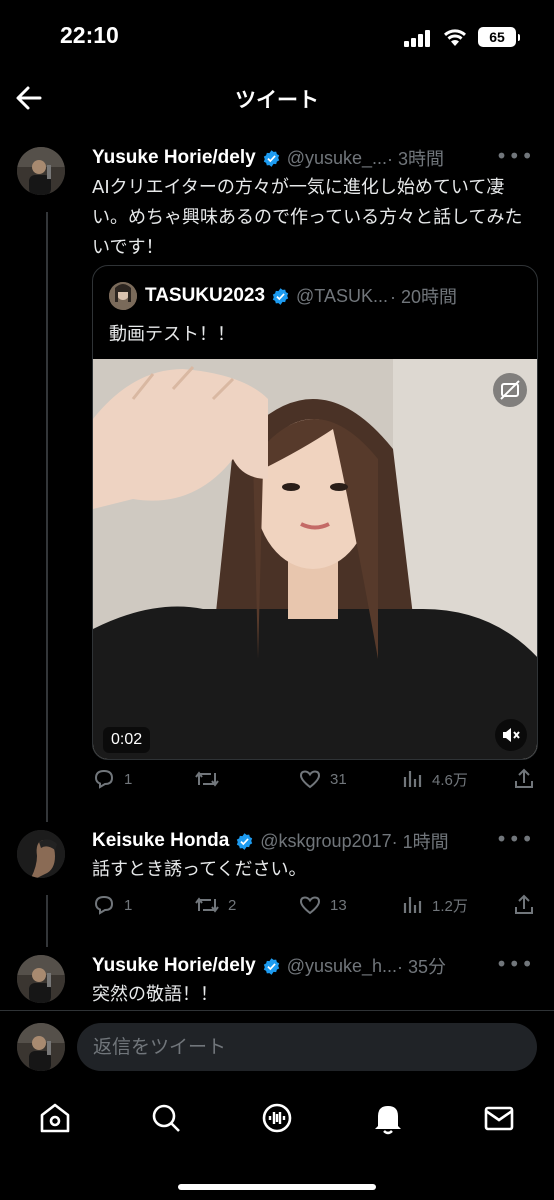  What do you see at coordinates (307, 1047) in the screenshot?
I see `reply-input` at bounding box center [307, 1047].